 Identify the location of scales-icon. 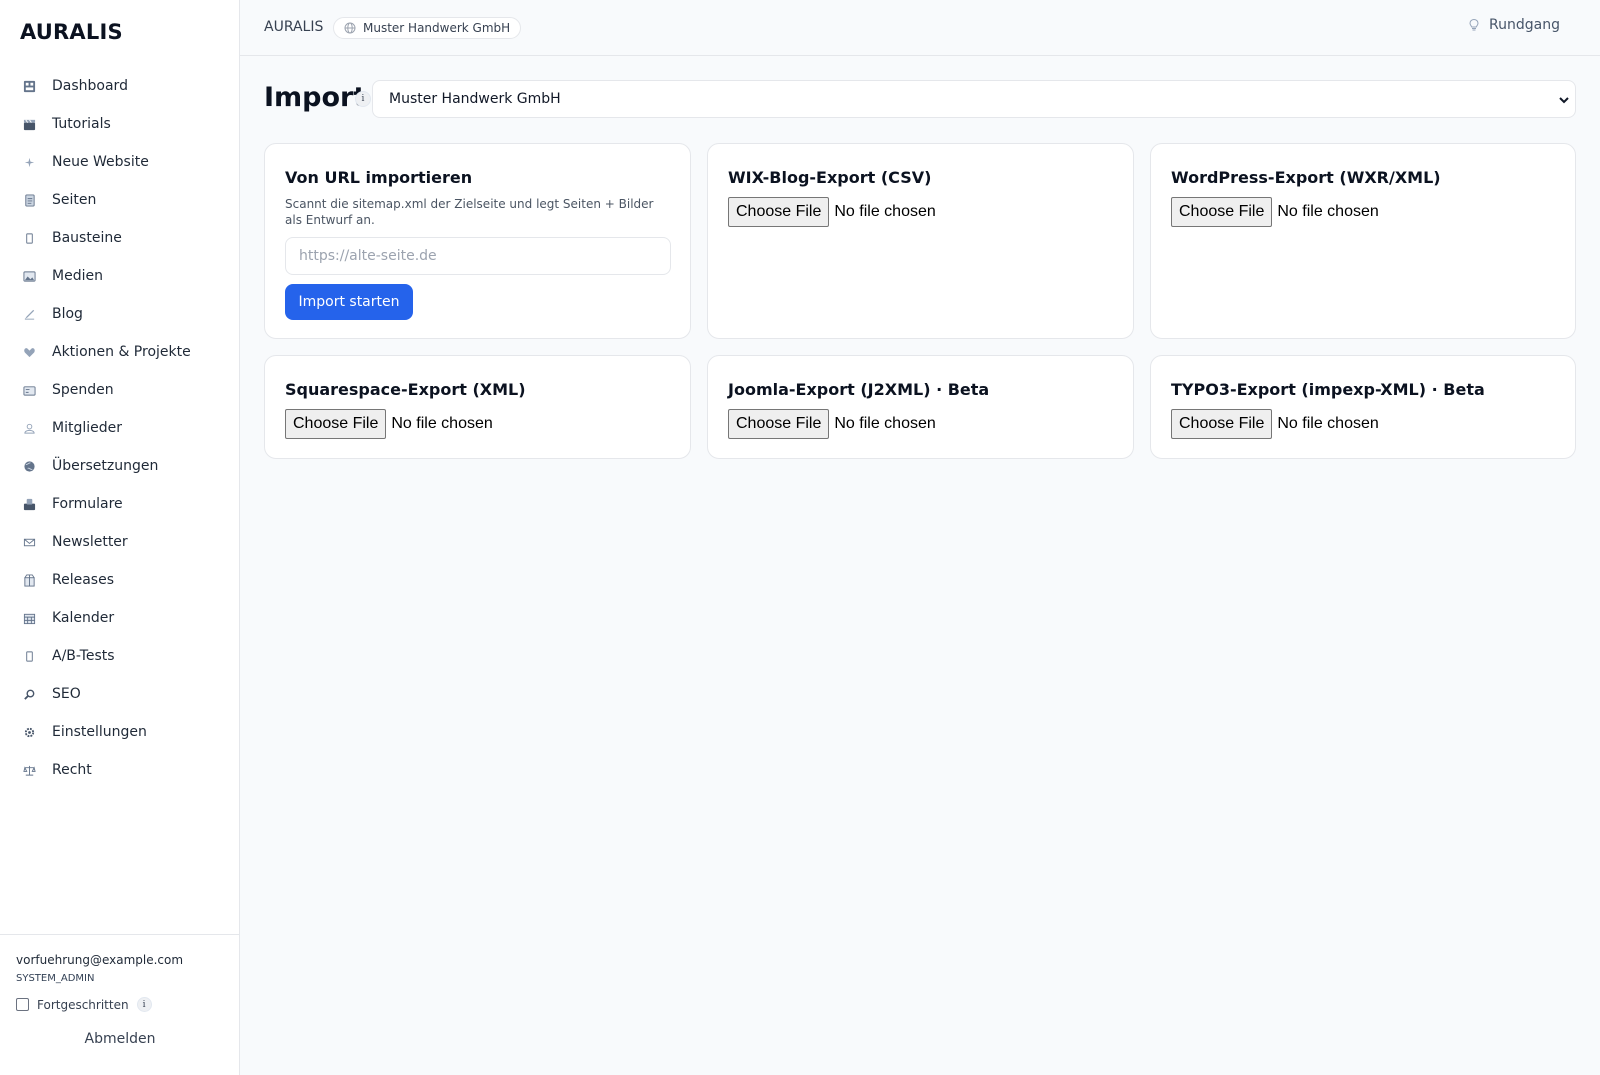
(29, 770).